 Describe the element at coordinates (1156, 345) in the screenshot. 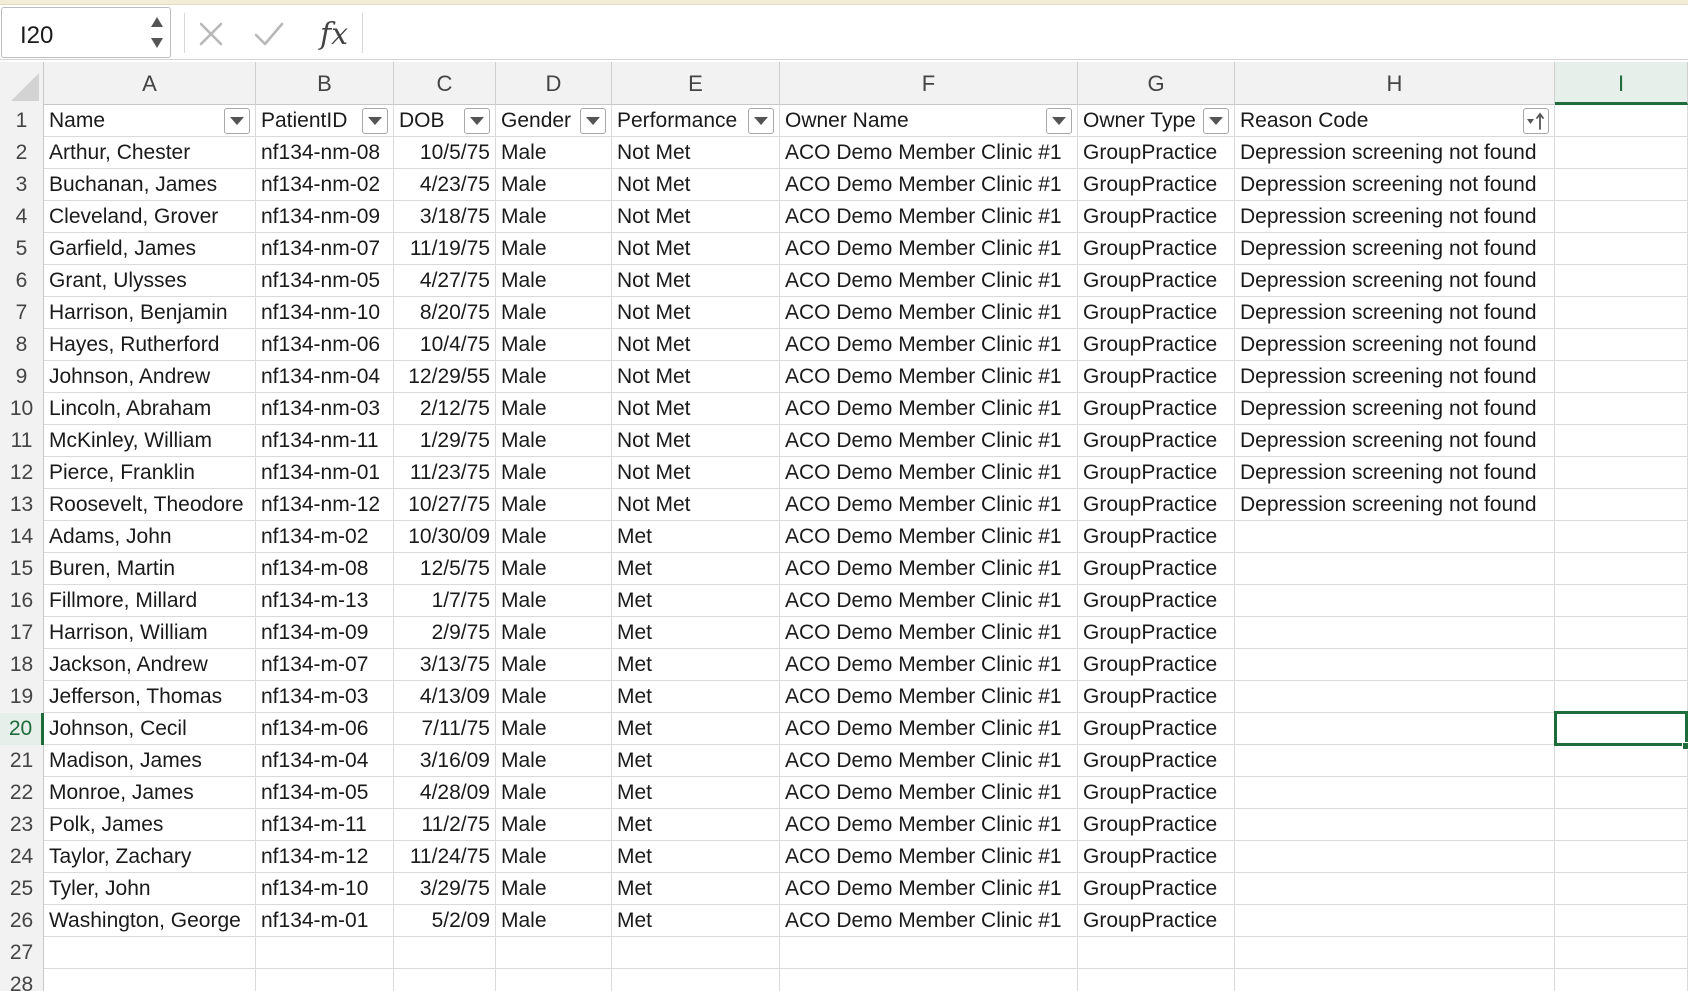

I see `cell-g8: GroupPractice` at that location.